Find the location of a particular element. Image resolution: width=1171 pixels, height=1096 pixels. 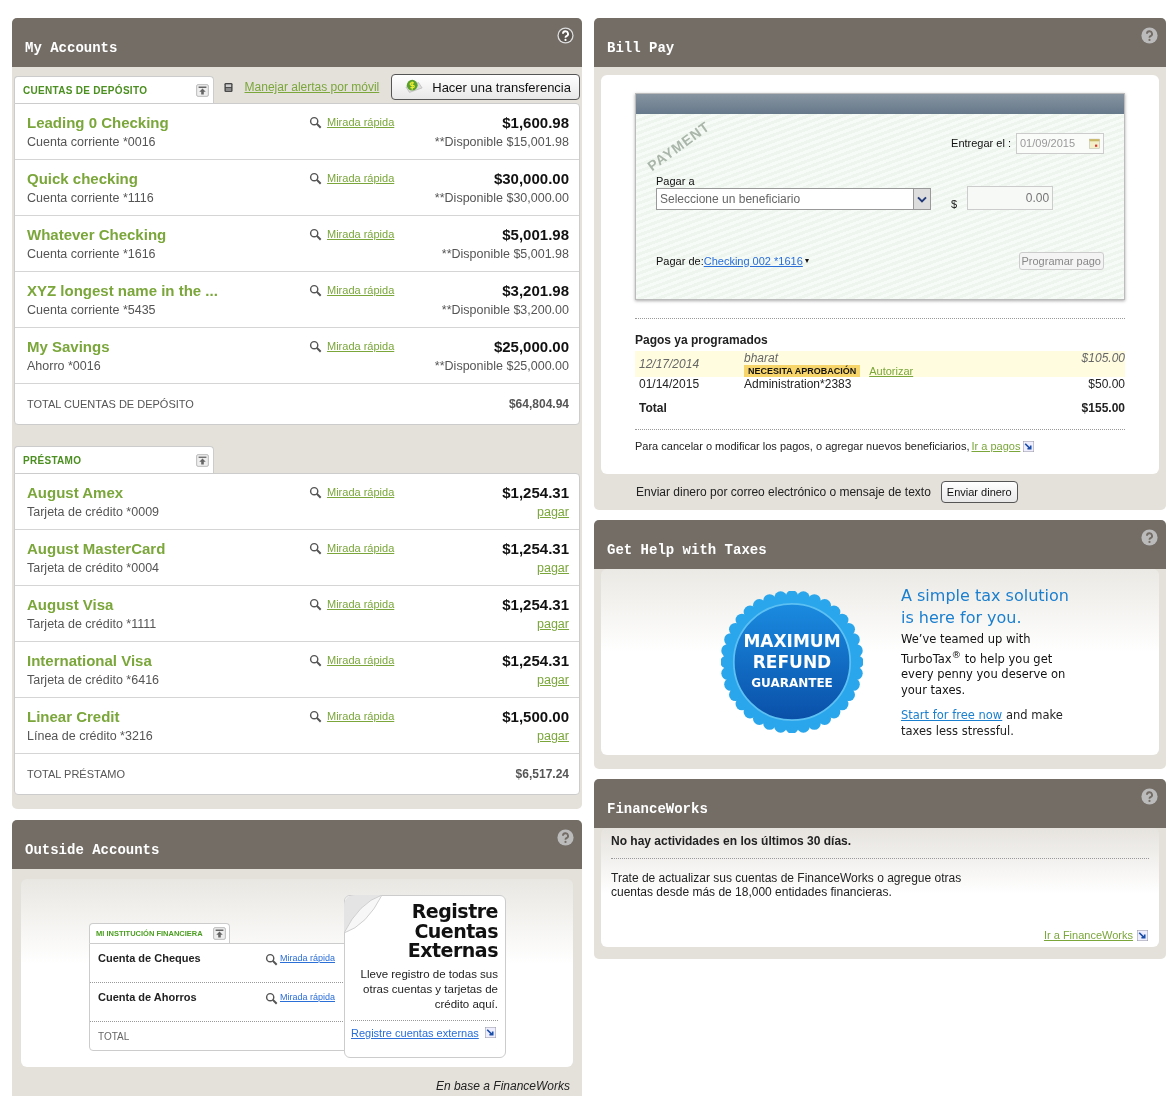

promo-text: Start for free now and make taxes less stressful. is located at coordinates (982, 724).